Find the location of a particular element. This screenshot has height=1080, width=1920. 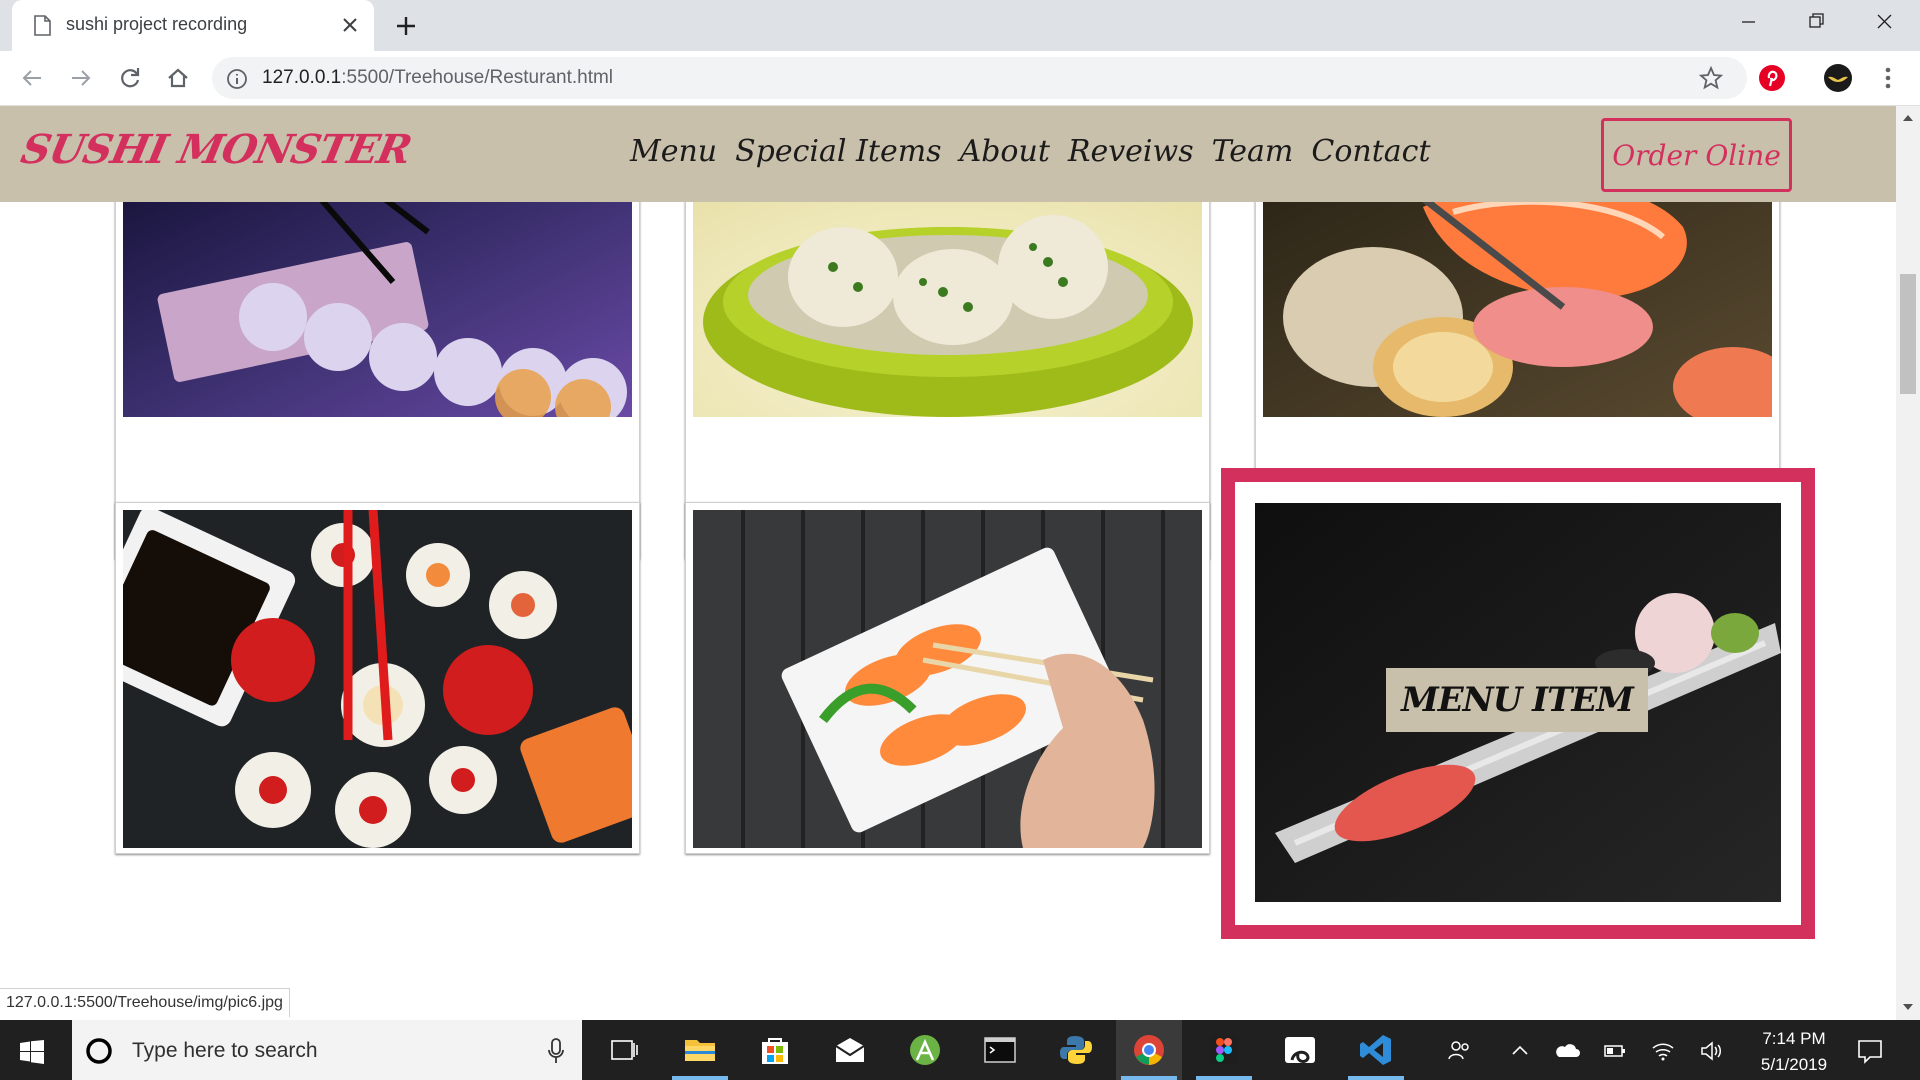

scroll-down-icon is located at coordinates (1908, 1007).